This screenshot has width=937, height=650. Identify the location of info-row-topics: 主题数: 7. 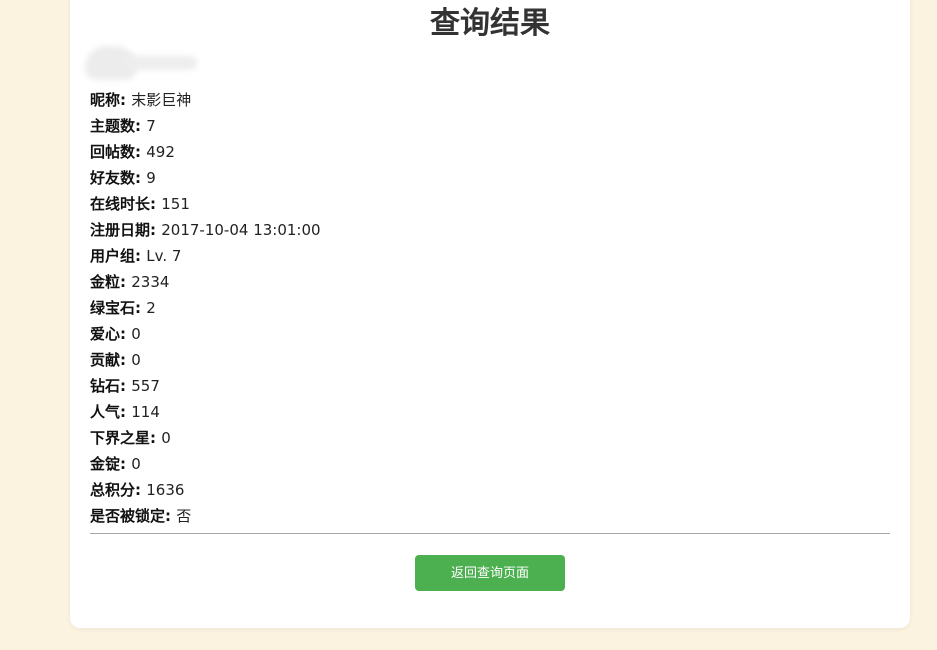
(123, 126).